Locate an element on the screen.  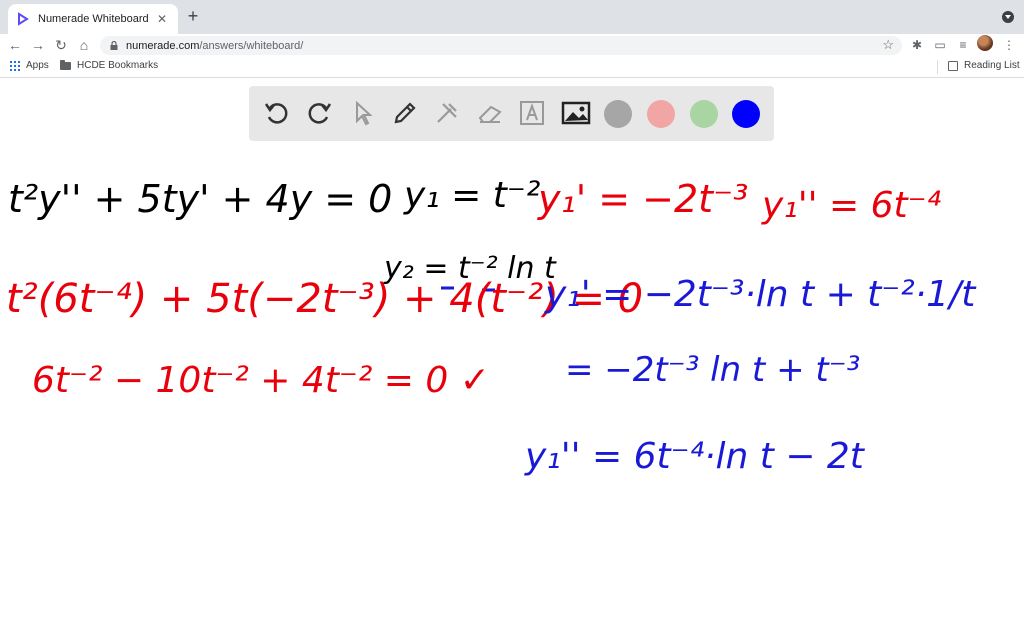
blue-y2-prime: y₁' = −2t⁻³·ln t + t⁻²·1/t is located at coordinates (760, 294).